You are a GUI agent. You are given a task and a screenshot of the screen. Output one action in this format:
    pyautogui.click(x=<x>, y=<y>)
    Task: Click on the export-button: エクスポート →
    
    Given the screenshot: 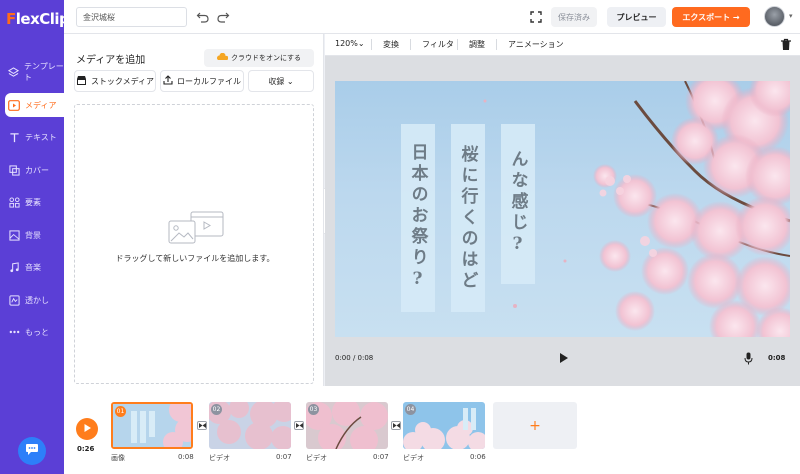 What is the action you would take?
    pyautogui.click(x=711, y=17)
    